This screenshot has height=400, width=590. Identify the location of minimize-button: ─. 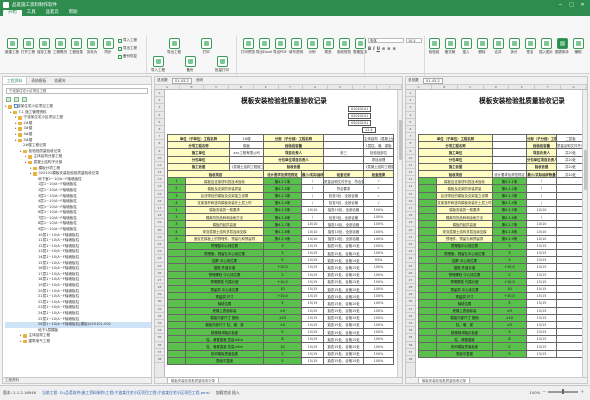
(560, 5).